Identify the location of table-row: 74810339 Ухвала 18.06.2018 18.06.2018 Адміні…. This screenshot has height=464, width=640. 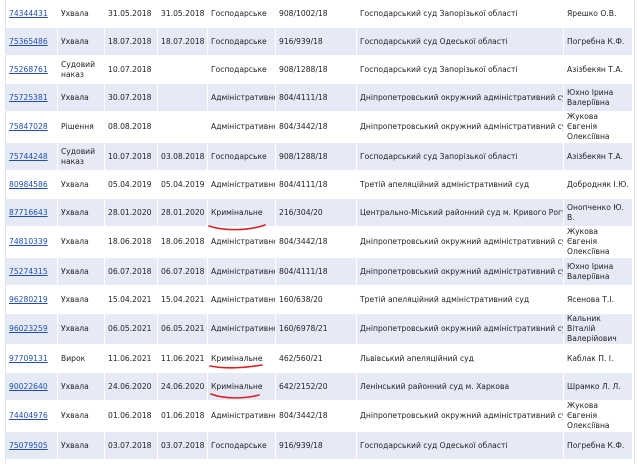
(319, 242).